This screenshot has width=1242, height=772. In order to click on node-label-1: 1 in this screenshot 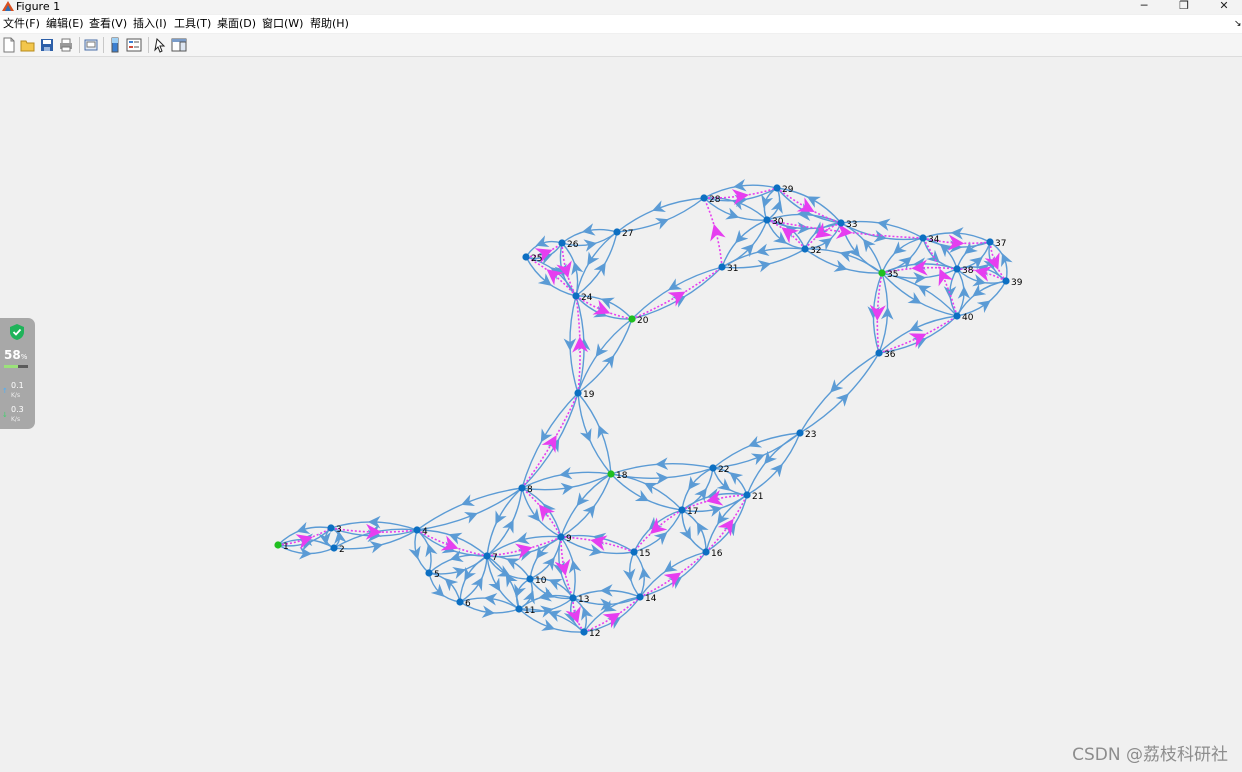, I will do `click(286, 547)`.